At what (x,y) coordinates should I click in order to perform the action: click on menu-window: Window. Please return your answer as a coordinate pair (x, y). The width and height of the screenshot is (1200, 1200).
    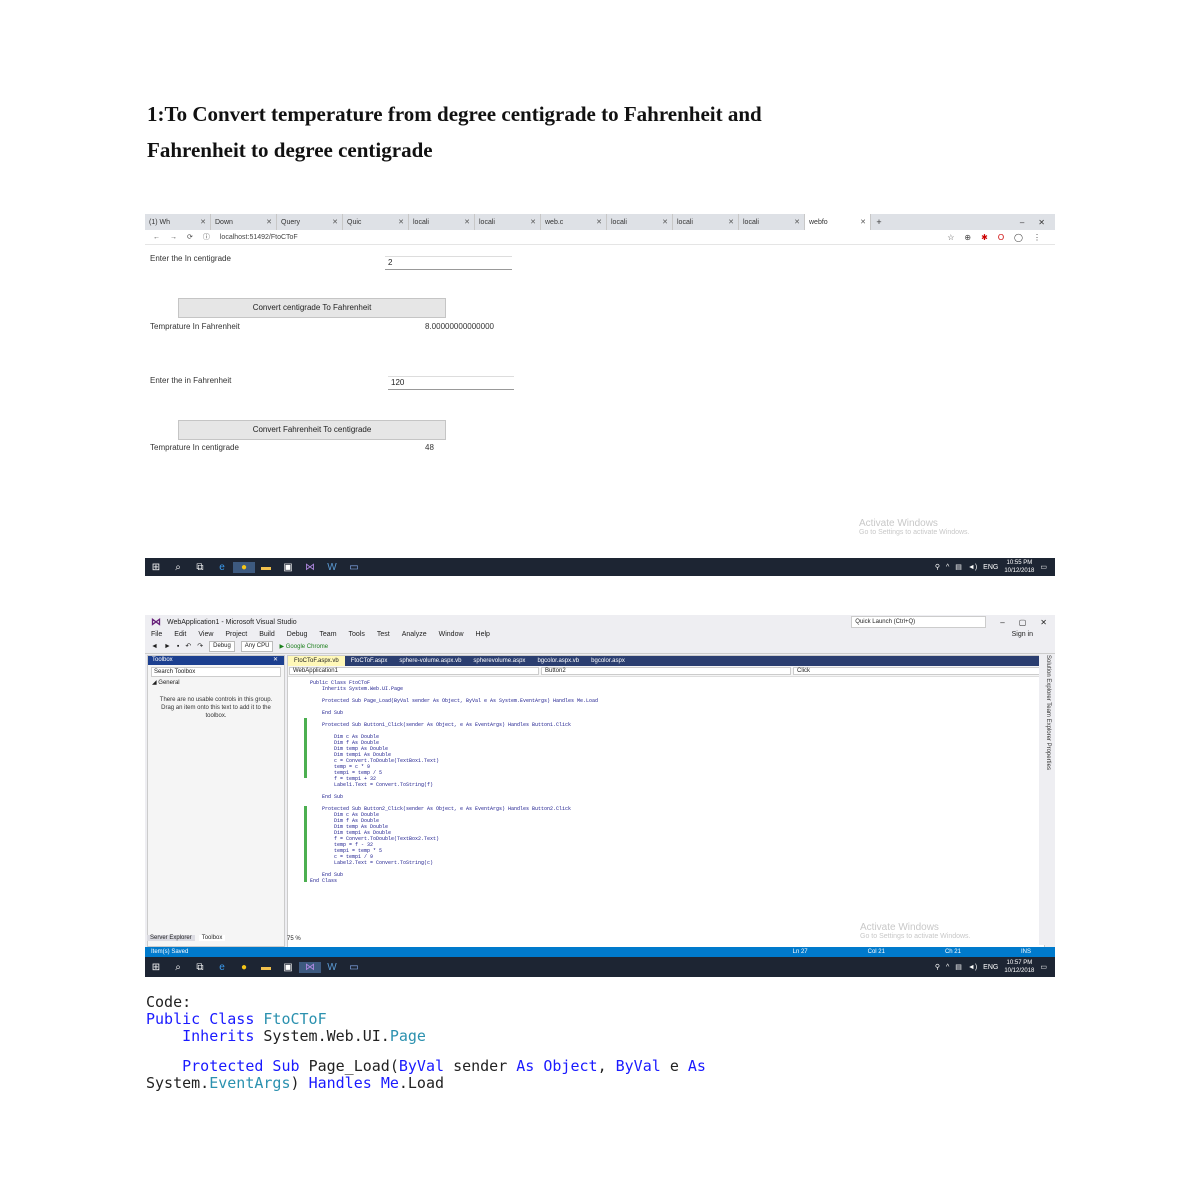
    Looking at the image, I should click on (451, 634).